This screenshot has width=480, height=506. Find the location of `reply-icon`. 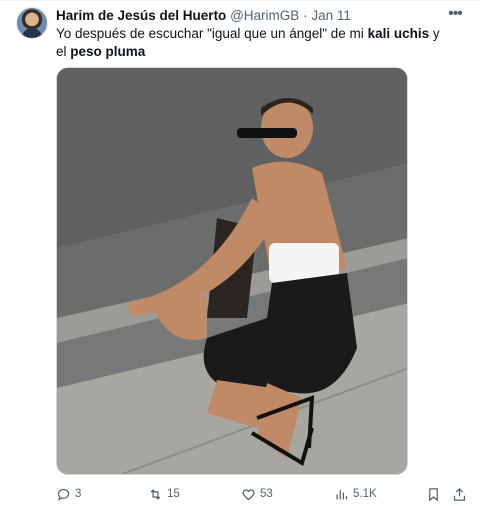

reply-icon is located at coordinates (63, 494).